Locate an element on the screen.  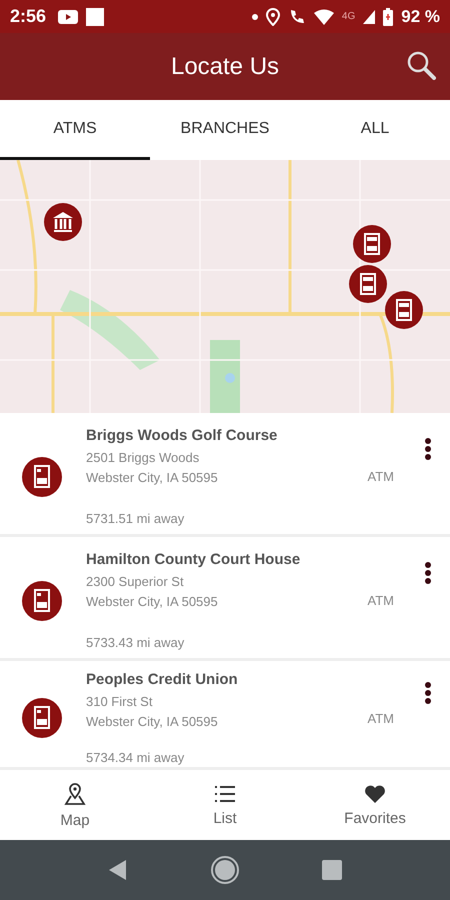
location-name: Briggs Woods Golf Course is located at coordinates (182, 435).